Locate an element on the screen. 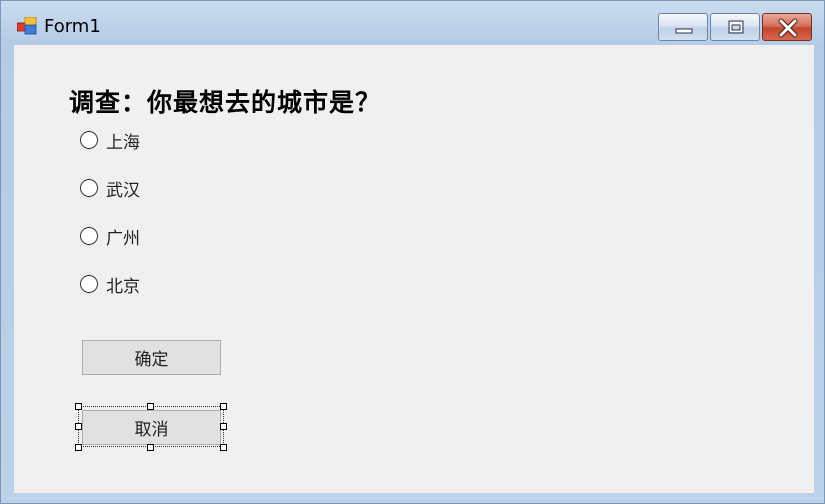 The height and width of the screenshot is (504, 825). survey-question-label: 调查：你最想去的城市是？ is located at coordinates (225, 102).